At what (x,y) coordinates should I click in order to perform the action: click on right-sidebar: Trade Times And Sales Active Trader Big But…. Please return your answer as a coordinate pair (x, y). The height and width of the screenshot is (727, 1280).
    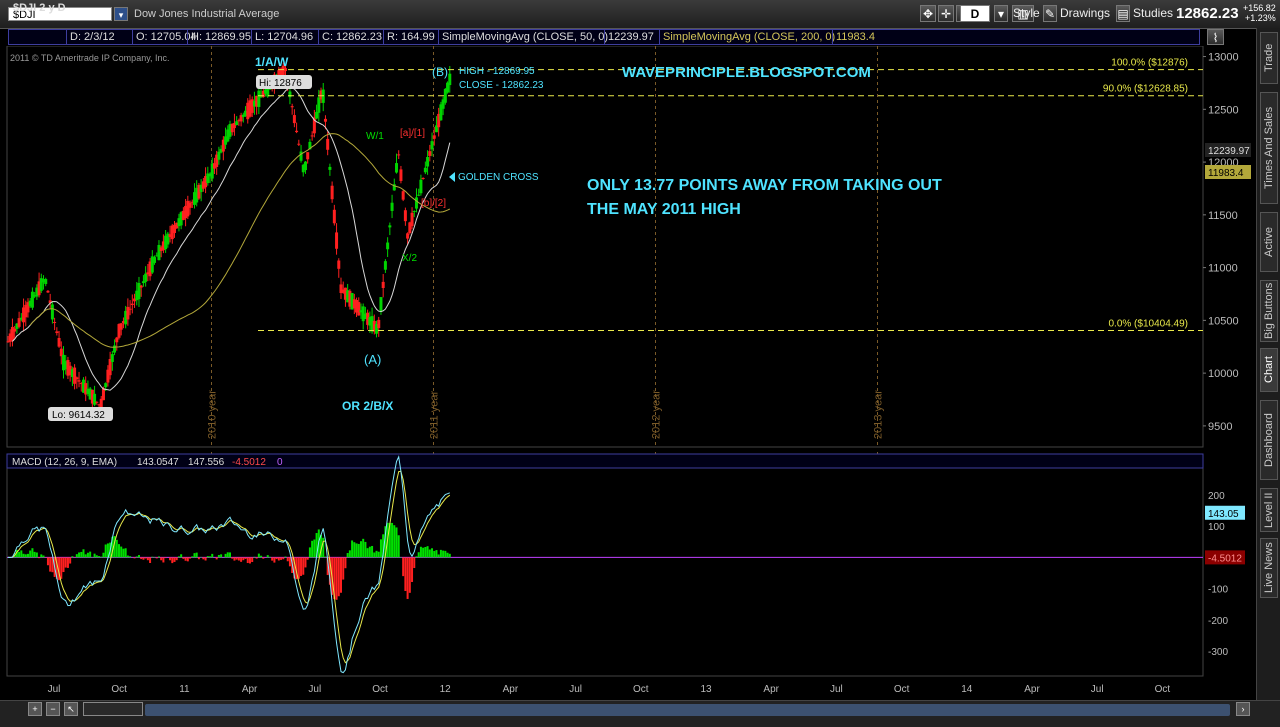
    Looking at the image, I should click on (1268, 364).